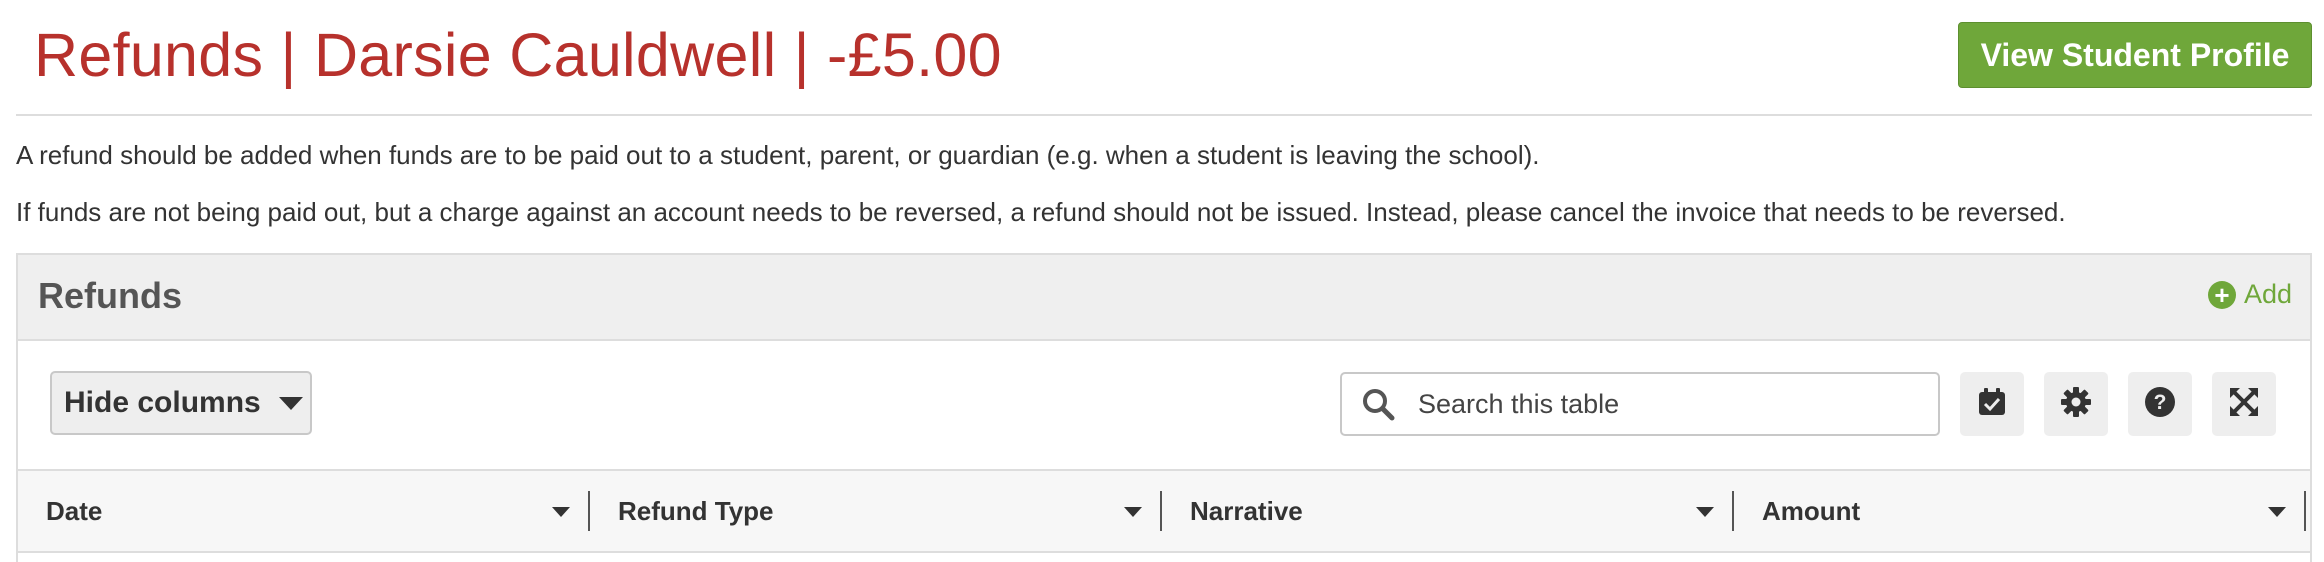 This screenshot has width=2324, height=562. Describe the element at coordinates (518, 55) in the screenshot. I see `page-title: Refunds | Darsie Cauldwell | -£5.00` at that location.